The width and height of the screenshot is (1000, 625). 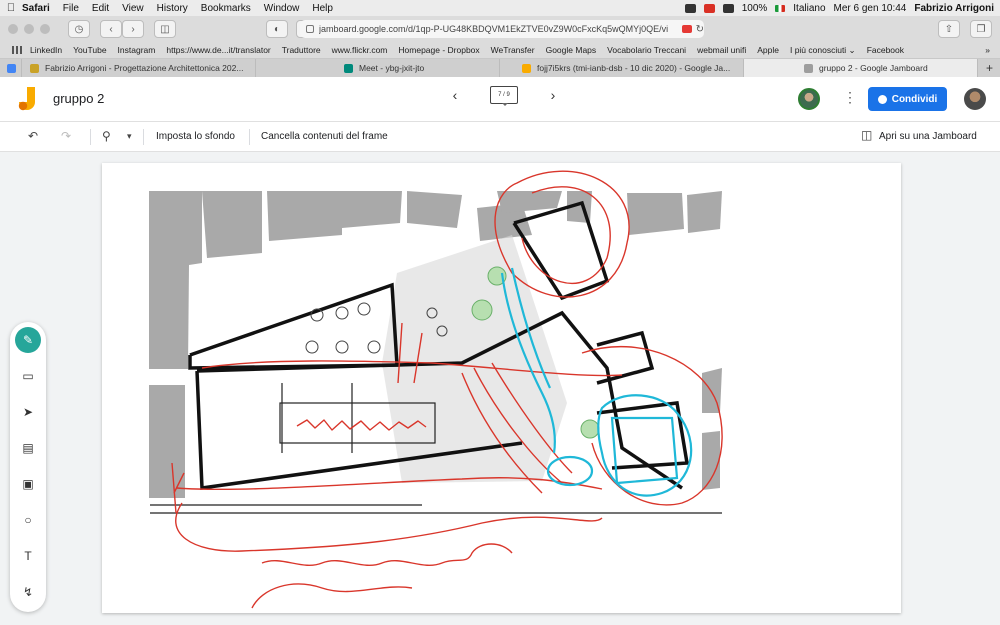 I want to click on privacy-shield-icon: ◐, so click(x=277, y=29).